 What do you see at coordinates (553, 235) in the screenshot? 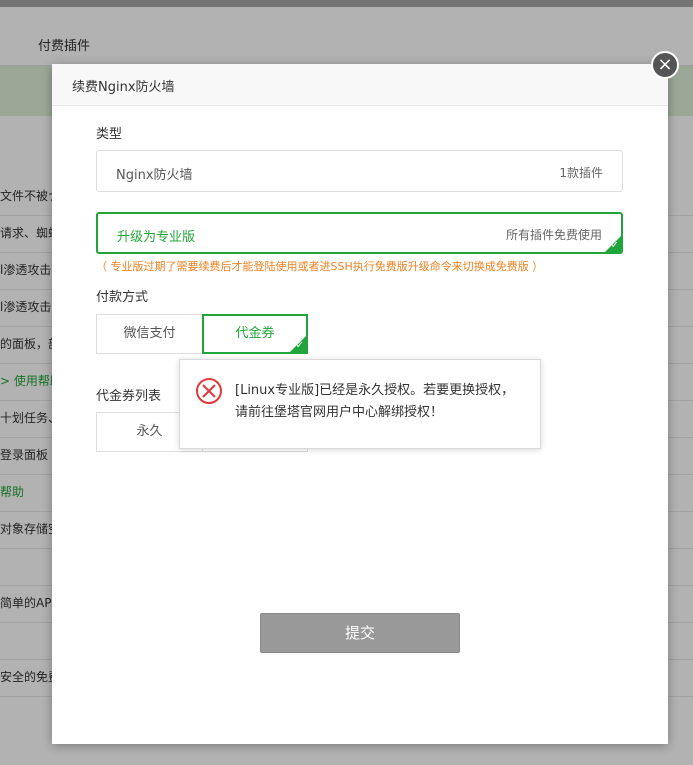
I see `upgrade-option-desc: 所有插件免费使用` at bounding box center [553, 235].